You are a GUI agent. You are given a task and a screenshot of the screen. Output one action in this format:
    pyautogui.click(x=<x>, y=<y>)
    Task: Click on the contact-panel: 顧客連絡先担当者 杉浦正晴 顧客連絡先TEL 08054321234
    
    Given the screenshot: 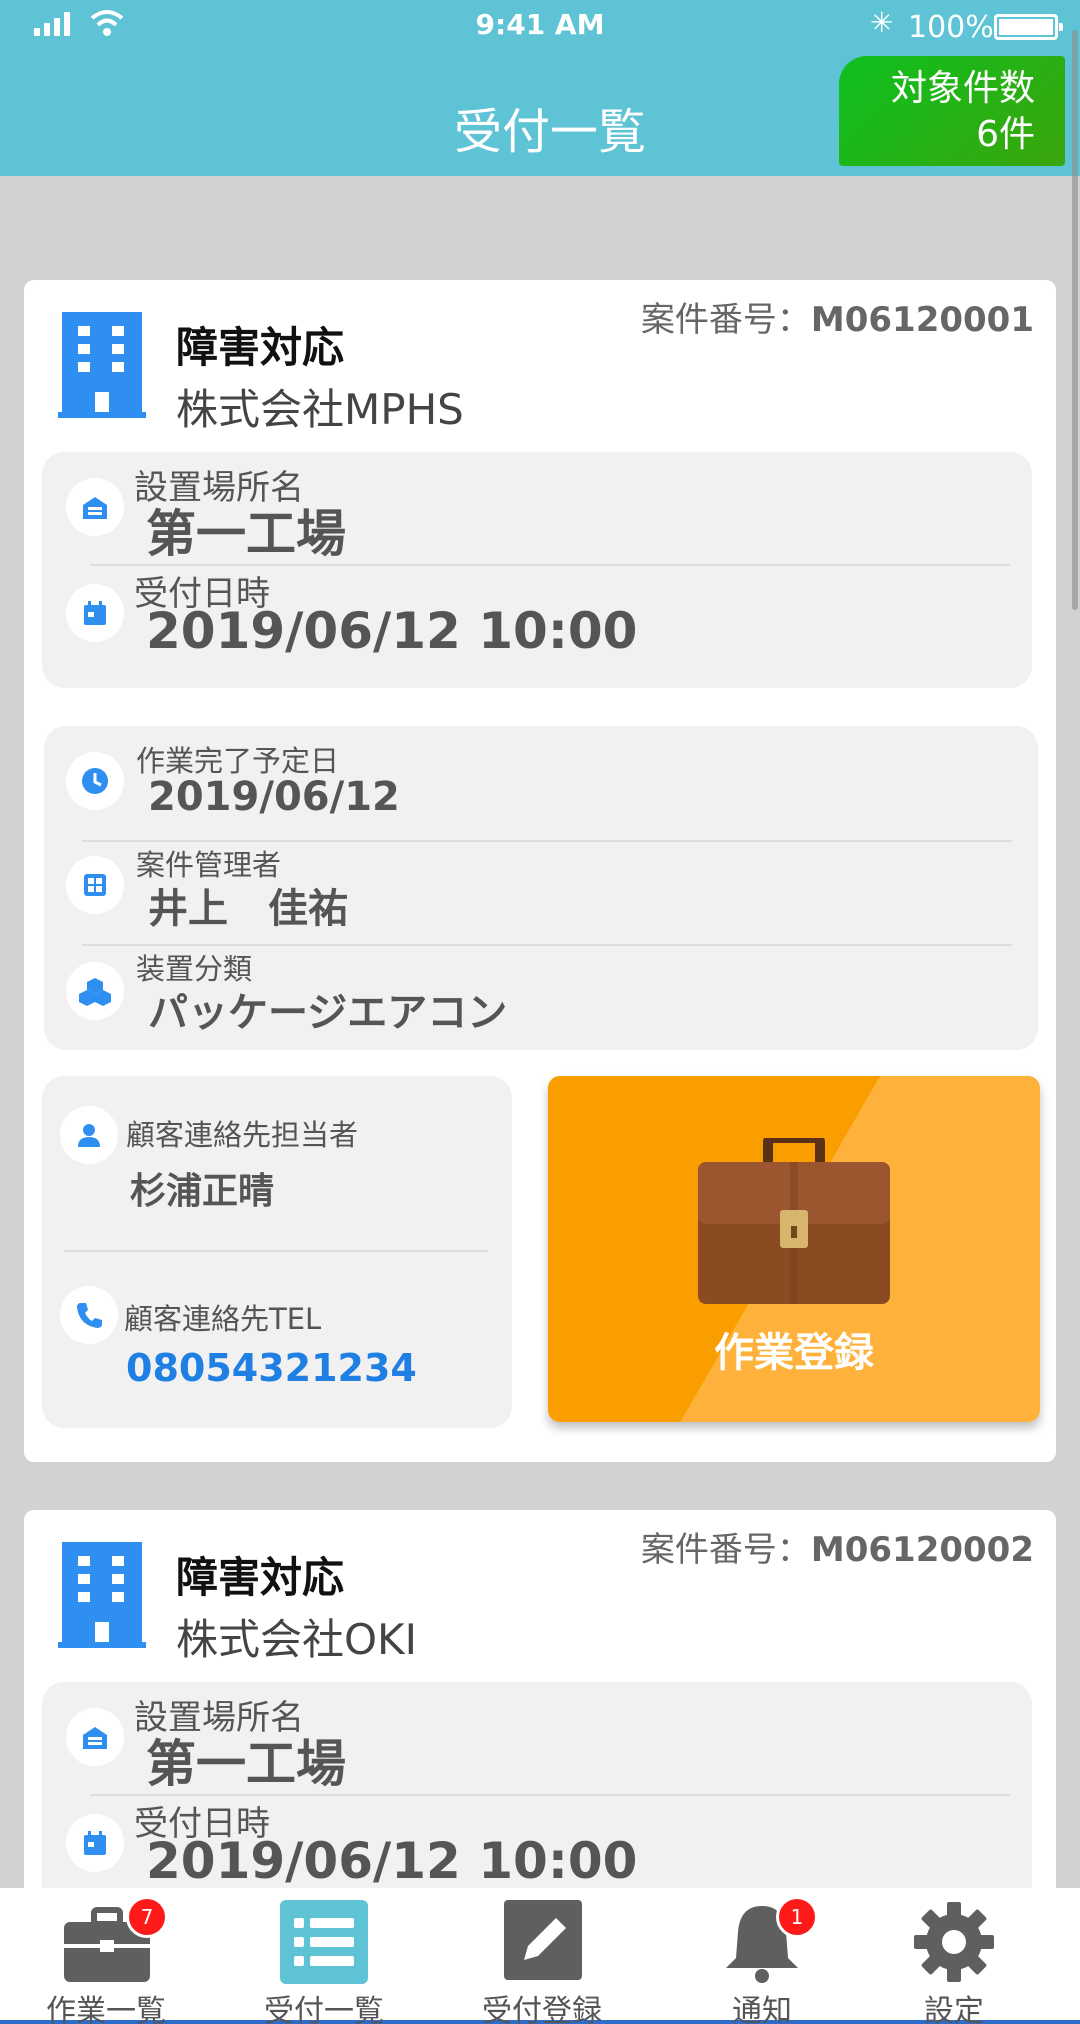 What is the action you would take?
    pyautogui.click(x=277, y=1252)
    